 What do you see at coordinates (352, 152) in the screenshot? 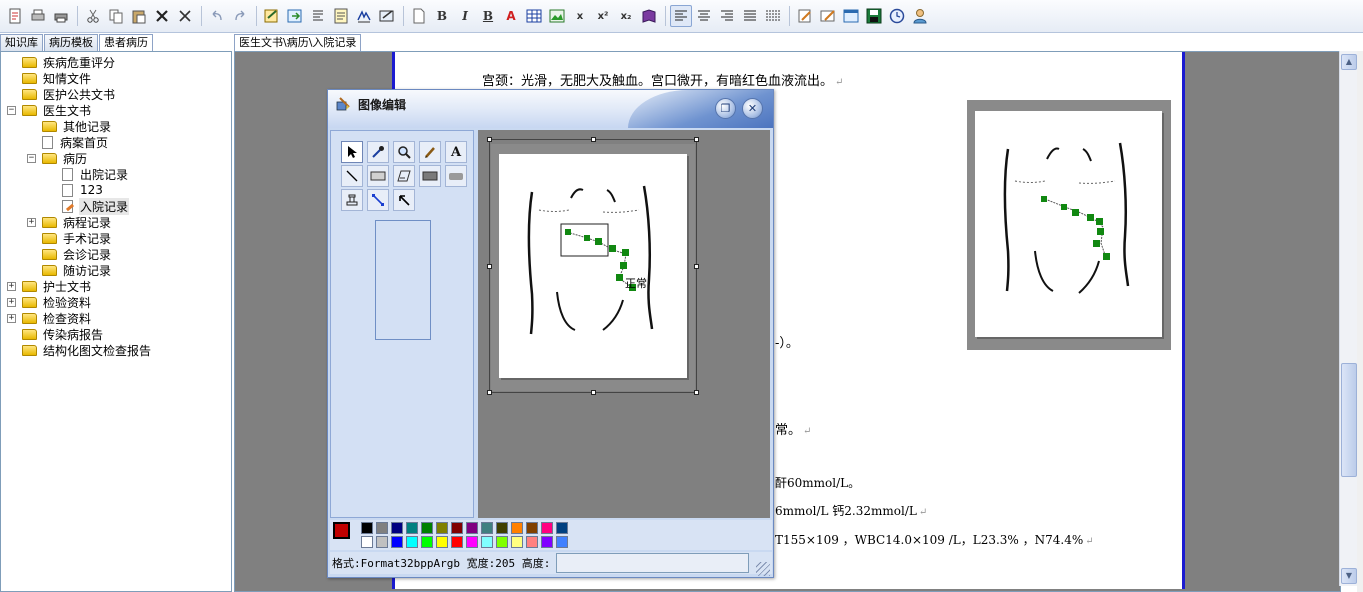
I see `select-arrow-icon` at bounding box center [352, 152].